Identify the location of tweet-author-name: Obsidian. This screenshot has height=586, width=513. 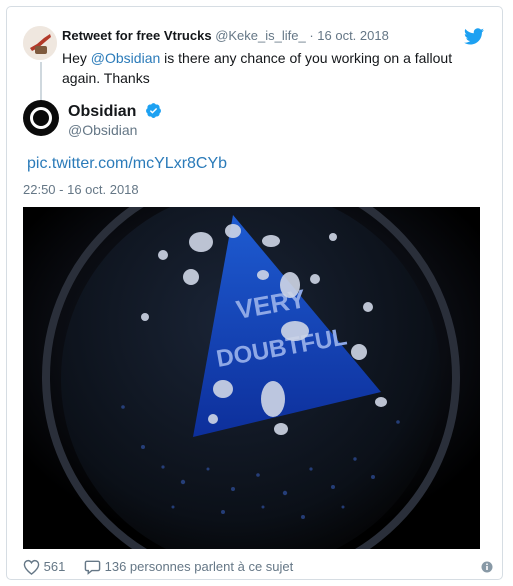
(115, 111).